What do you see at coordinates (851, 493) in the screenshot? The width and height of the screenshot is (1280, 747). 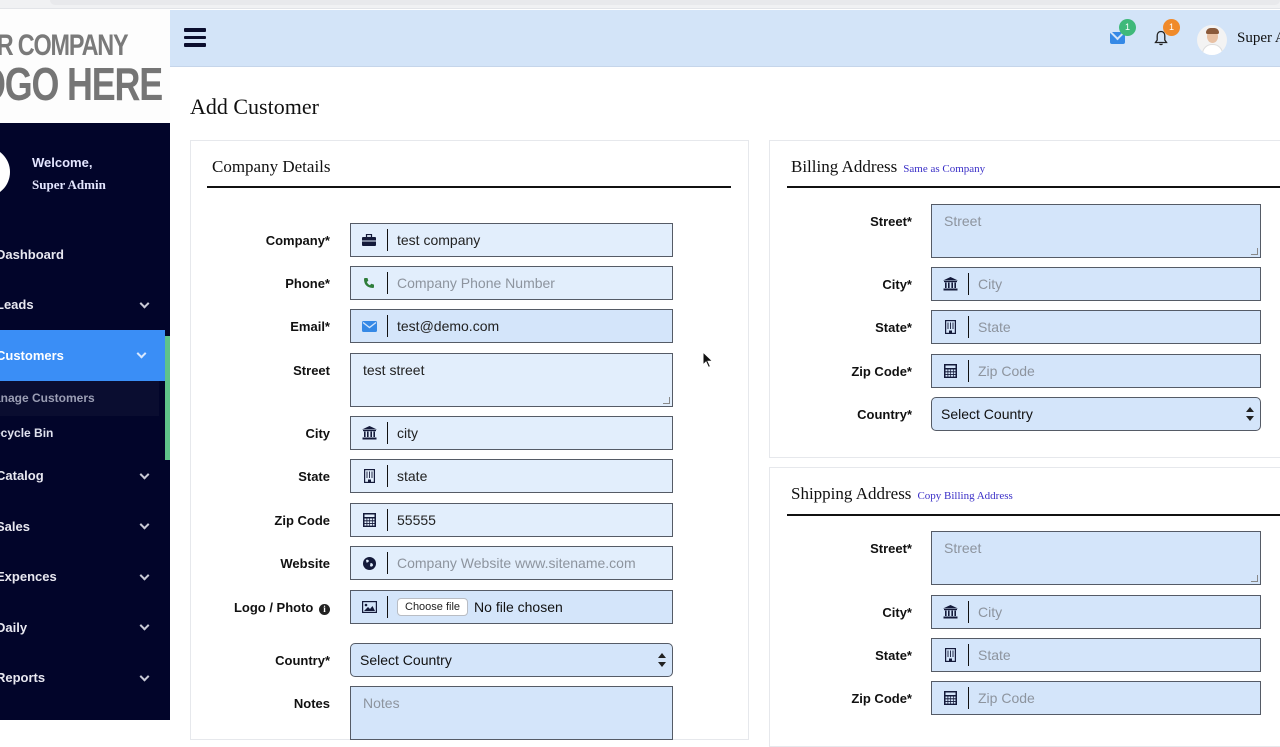 I see `shipping-title-text: Shipping Address` at bounding box center [851, 493].